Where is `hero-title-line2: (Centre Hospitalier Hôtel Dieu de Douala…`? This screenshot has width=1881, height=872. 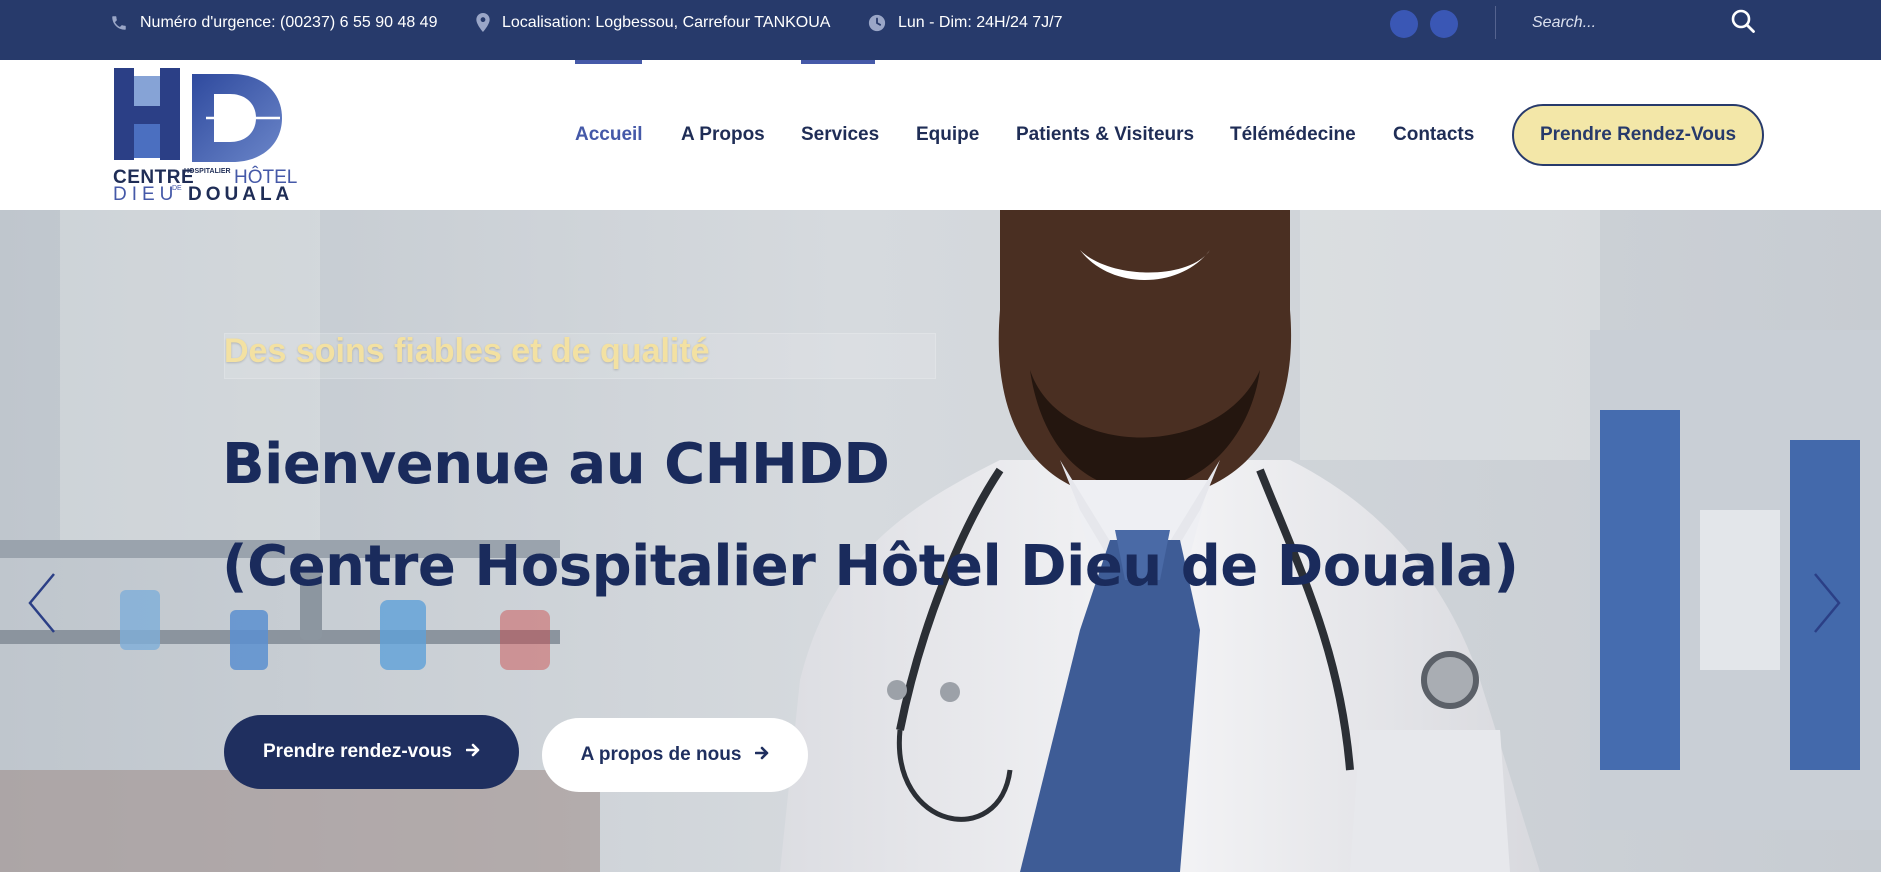 hero-title-line2: (Centre Hospitalier Hôtel Dieu de Douala… is located at coordinates (870, 566).